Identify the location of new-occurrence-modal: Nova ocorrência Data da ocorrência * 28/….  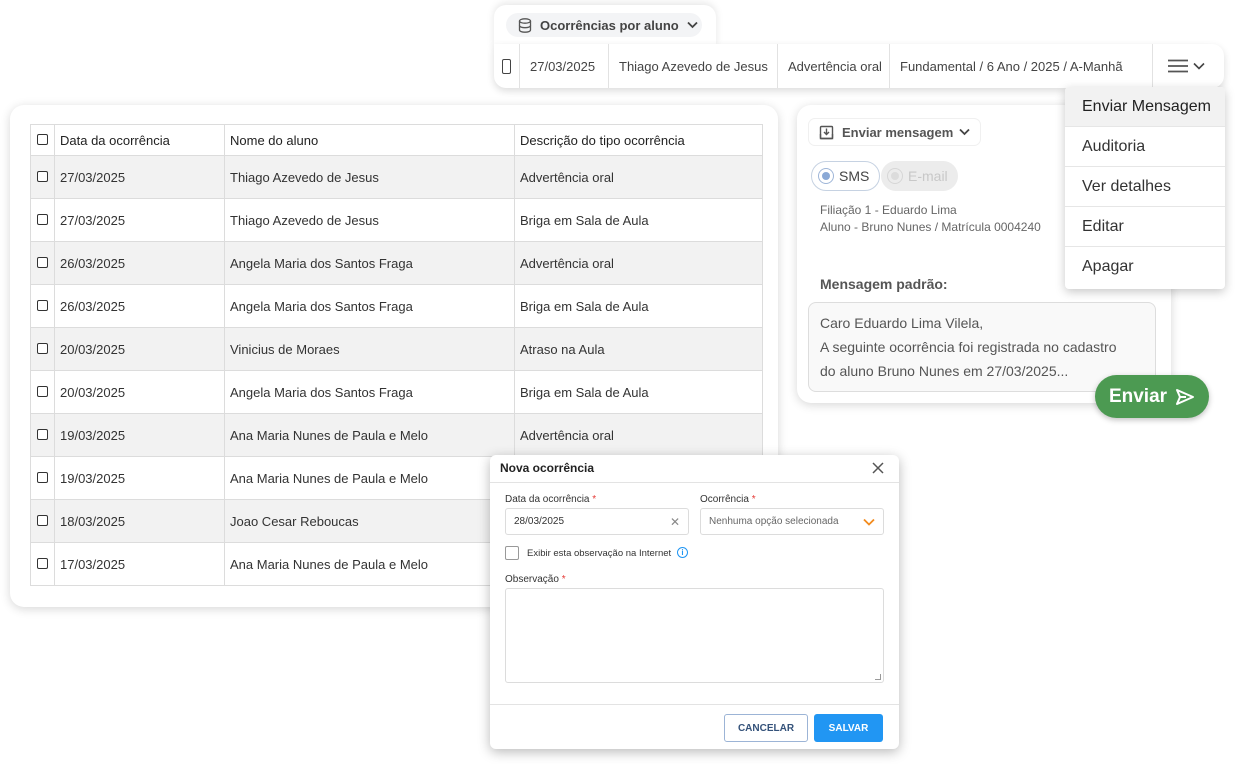
(694, 602).